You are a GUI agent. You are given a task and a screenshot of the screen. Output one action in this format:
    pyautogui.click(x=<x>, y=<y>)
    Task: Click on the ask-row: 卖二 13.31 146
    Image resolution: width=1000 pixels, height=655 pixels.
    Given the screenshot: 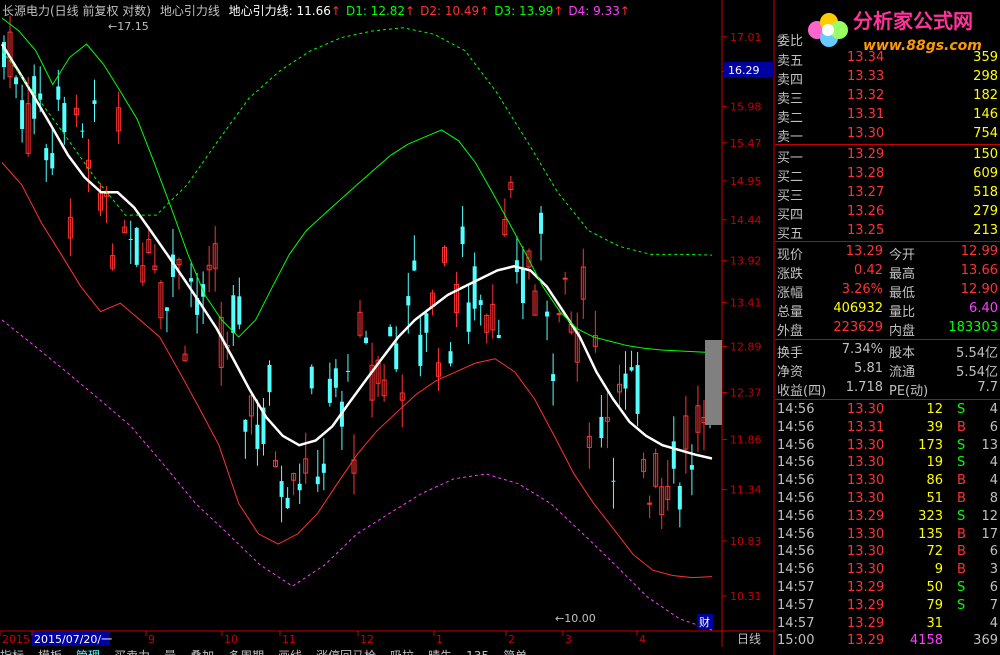 What is the action you would take?
    pyautogui.click(x=887, y=116)
    